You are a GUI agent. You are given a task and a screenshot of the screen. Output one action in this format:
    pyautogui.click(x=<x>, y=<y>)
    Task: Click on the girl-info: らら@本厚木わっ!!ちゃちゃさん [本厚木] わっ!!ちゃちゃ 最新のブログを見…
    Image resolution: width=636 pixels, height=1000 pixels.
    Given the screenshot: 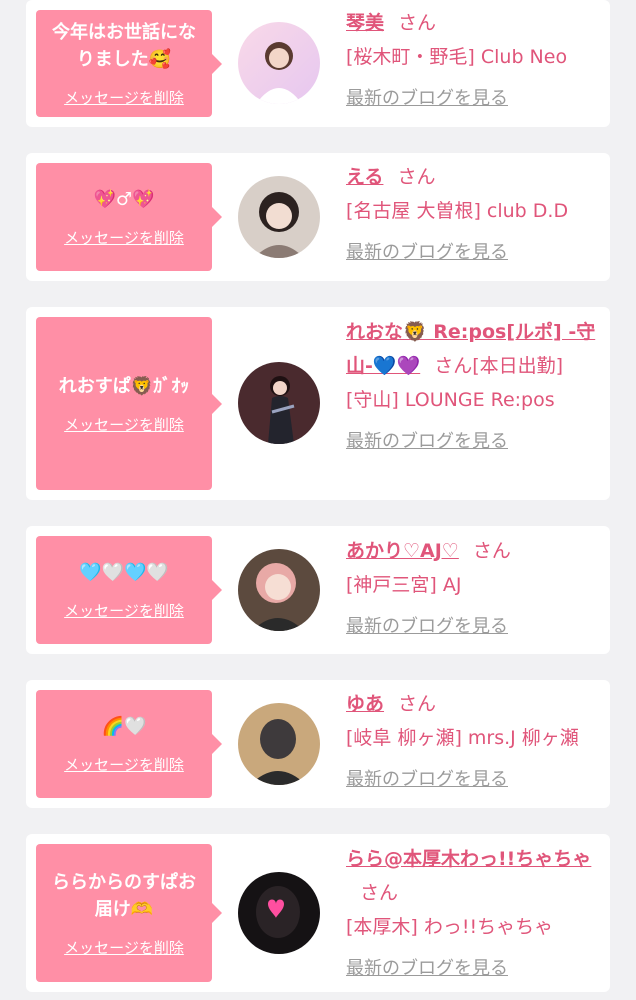 What is the action you would take?
    pyautogui.click(x=477, y=914)
    